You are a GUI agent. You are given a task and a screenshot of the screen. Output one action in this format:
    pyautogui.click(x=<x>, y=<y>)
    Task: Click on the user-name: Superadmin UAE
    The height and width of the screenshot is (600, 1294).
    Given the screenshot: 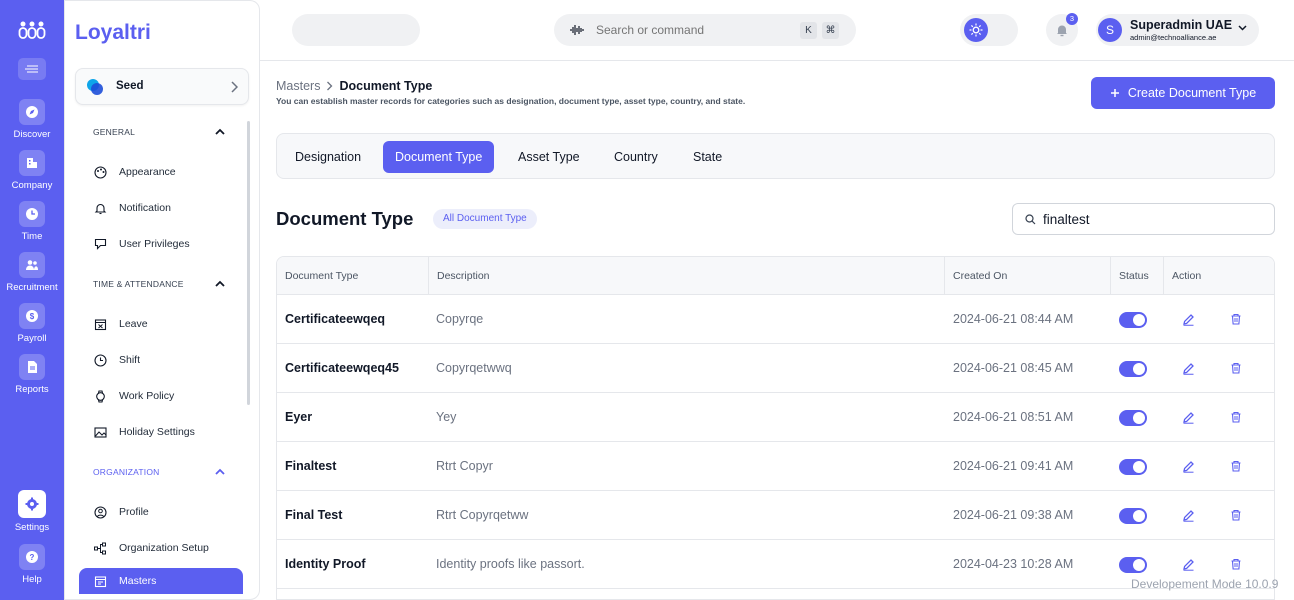 What is the action you would take?
    pyautogui.click(x=1181, y=25)
    